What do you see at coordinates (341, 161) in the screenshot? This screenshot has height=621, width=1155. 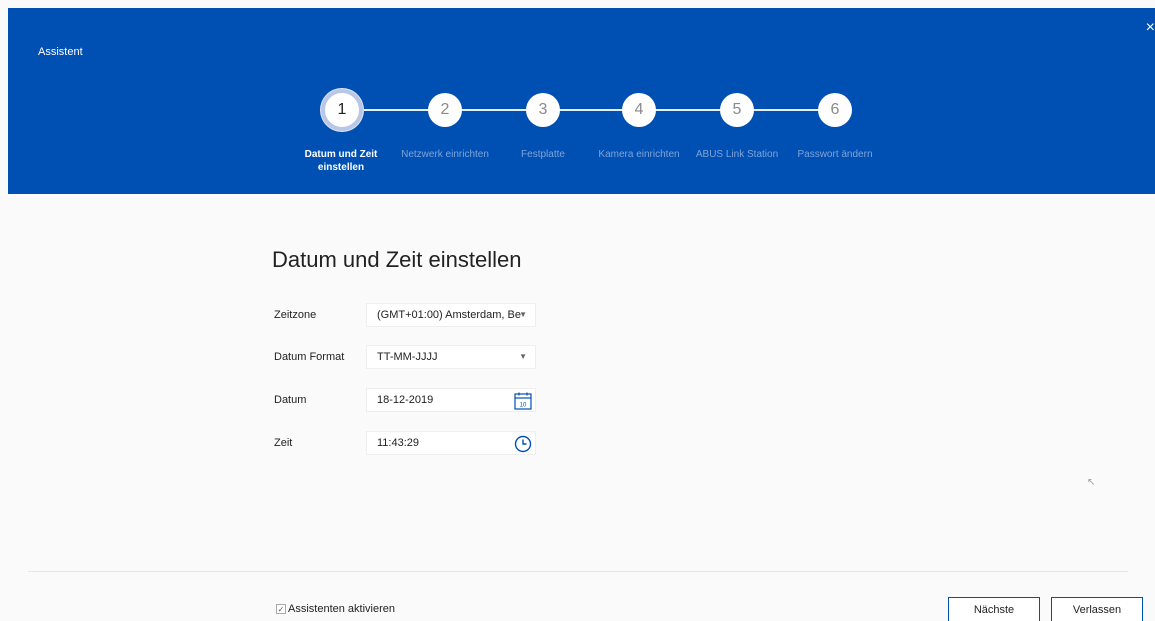 I see `step-1-label: Datum und Zeit einstellen` at bounding box center [341, 161].